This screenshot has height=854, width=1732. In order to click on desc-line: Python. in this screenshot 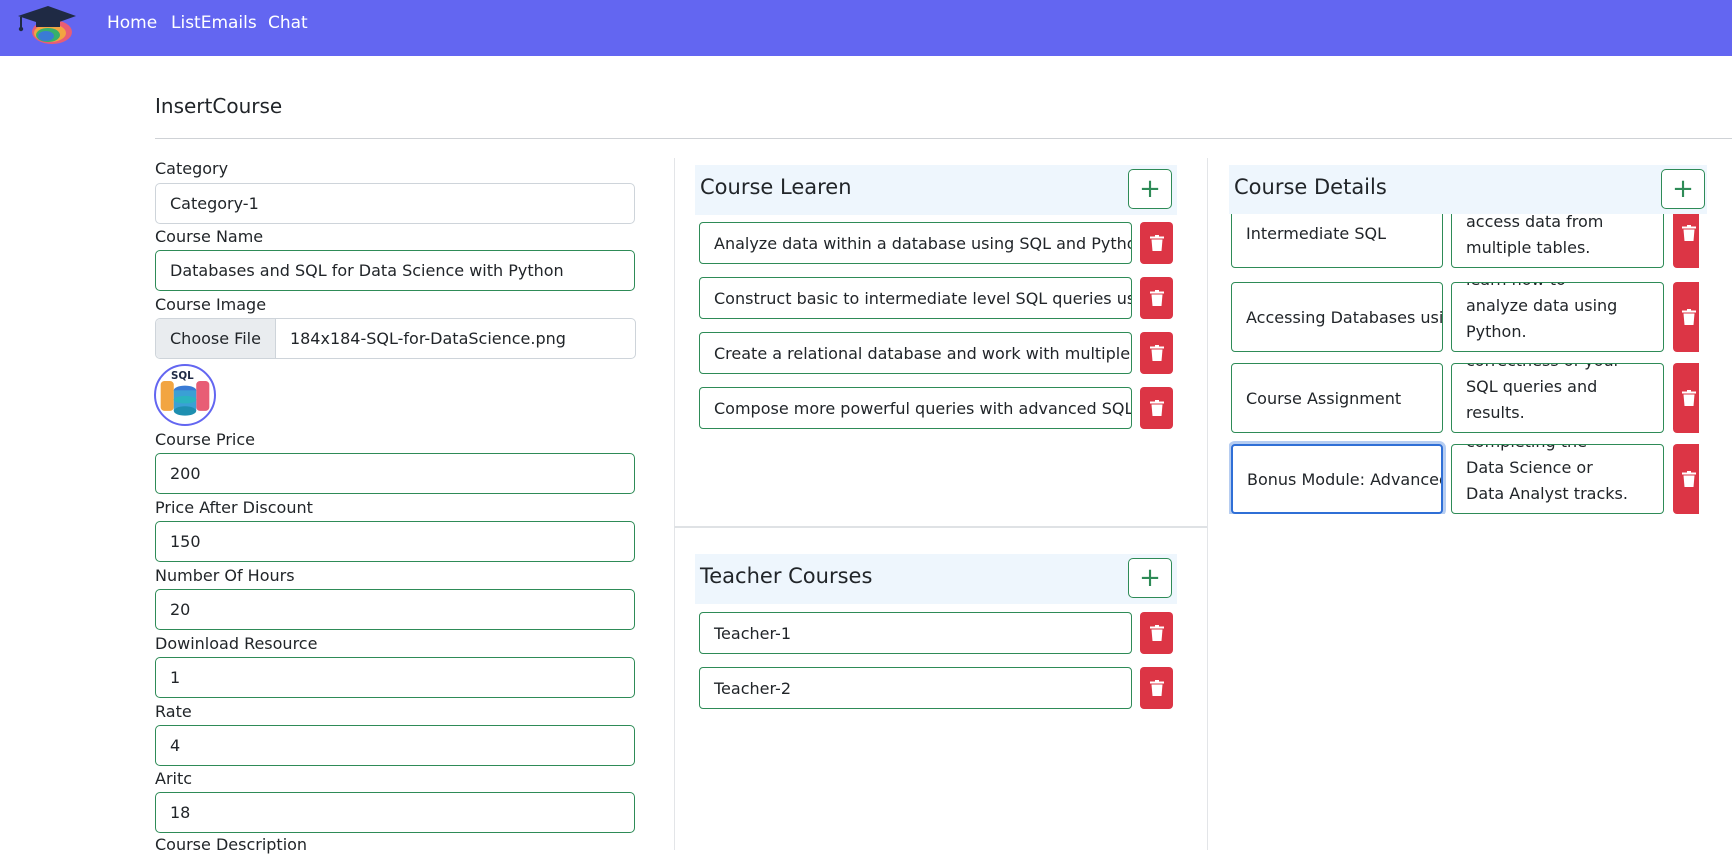, I will do `click(1496, 331)`.